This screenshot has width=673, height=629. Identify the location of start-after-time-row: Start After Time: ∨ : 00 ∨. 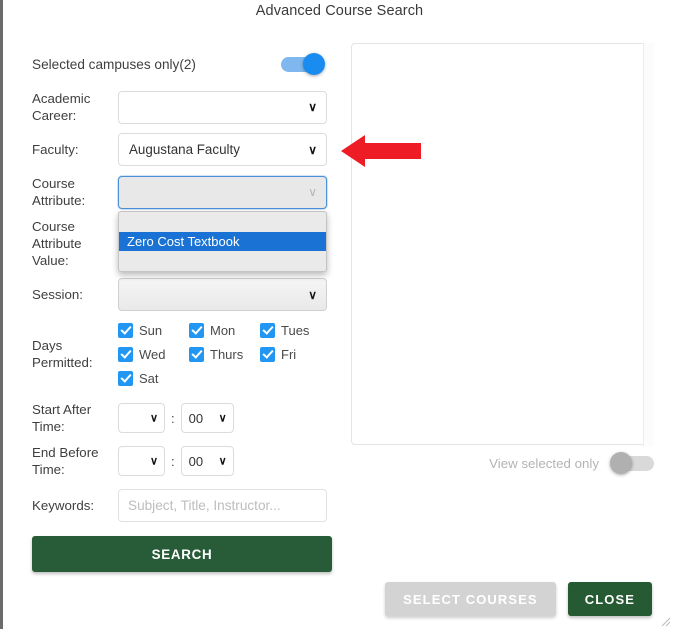
(173, 418).